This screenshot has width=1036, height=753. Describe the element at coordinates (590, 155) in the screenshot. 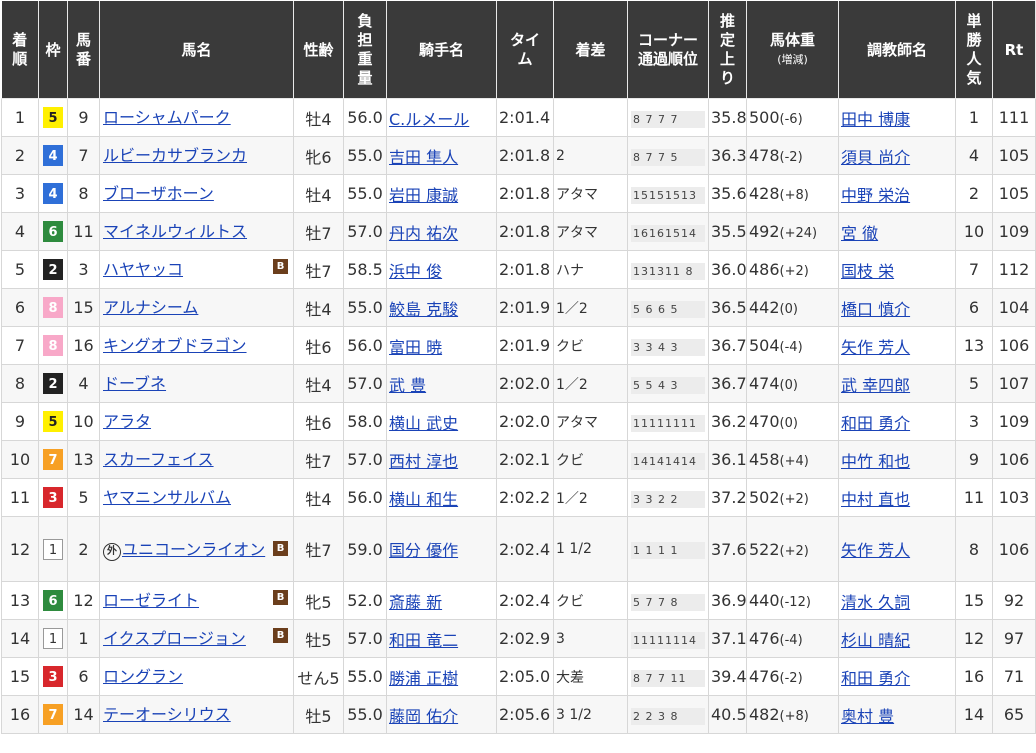

I see `margin-cell: 2` at that location.